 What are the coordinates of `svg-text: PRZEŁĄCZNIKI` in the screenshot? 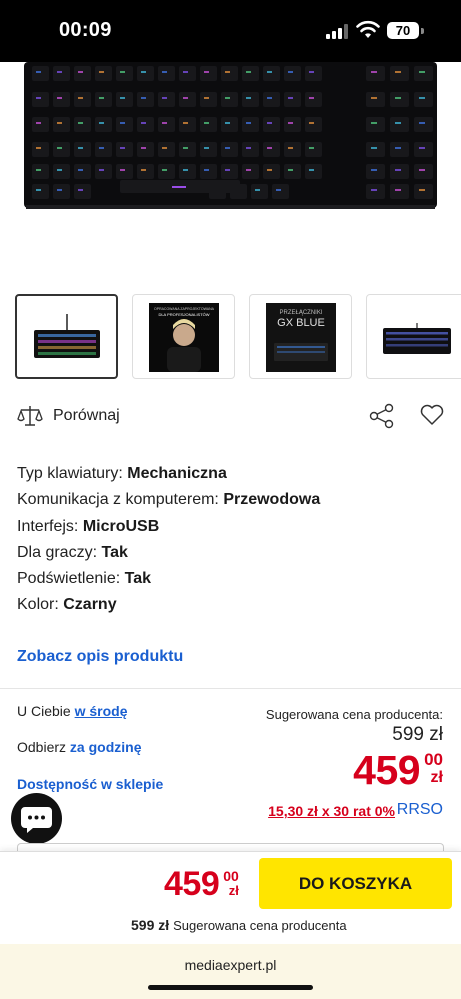 It's located at (300, 313).